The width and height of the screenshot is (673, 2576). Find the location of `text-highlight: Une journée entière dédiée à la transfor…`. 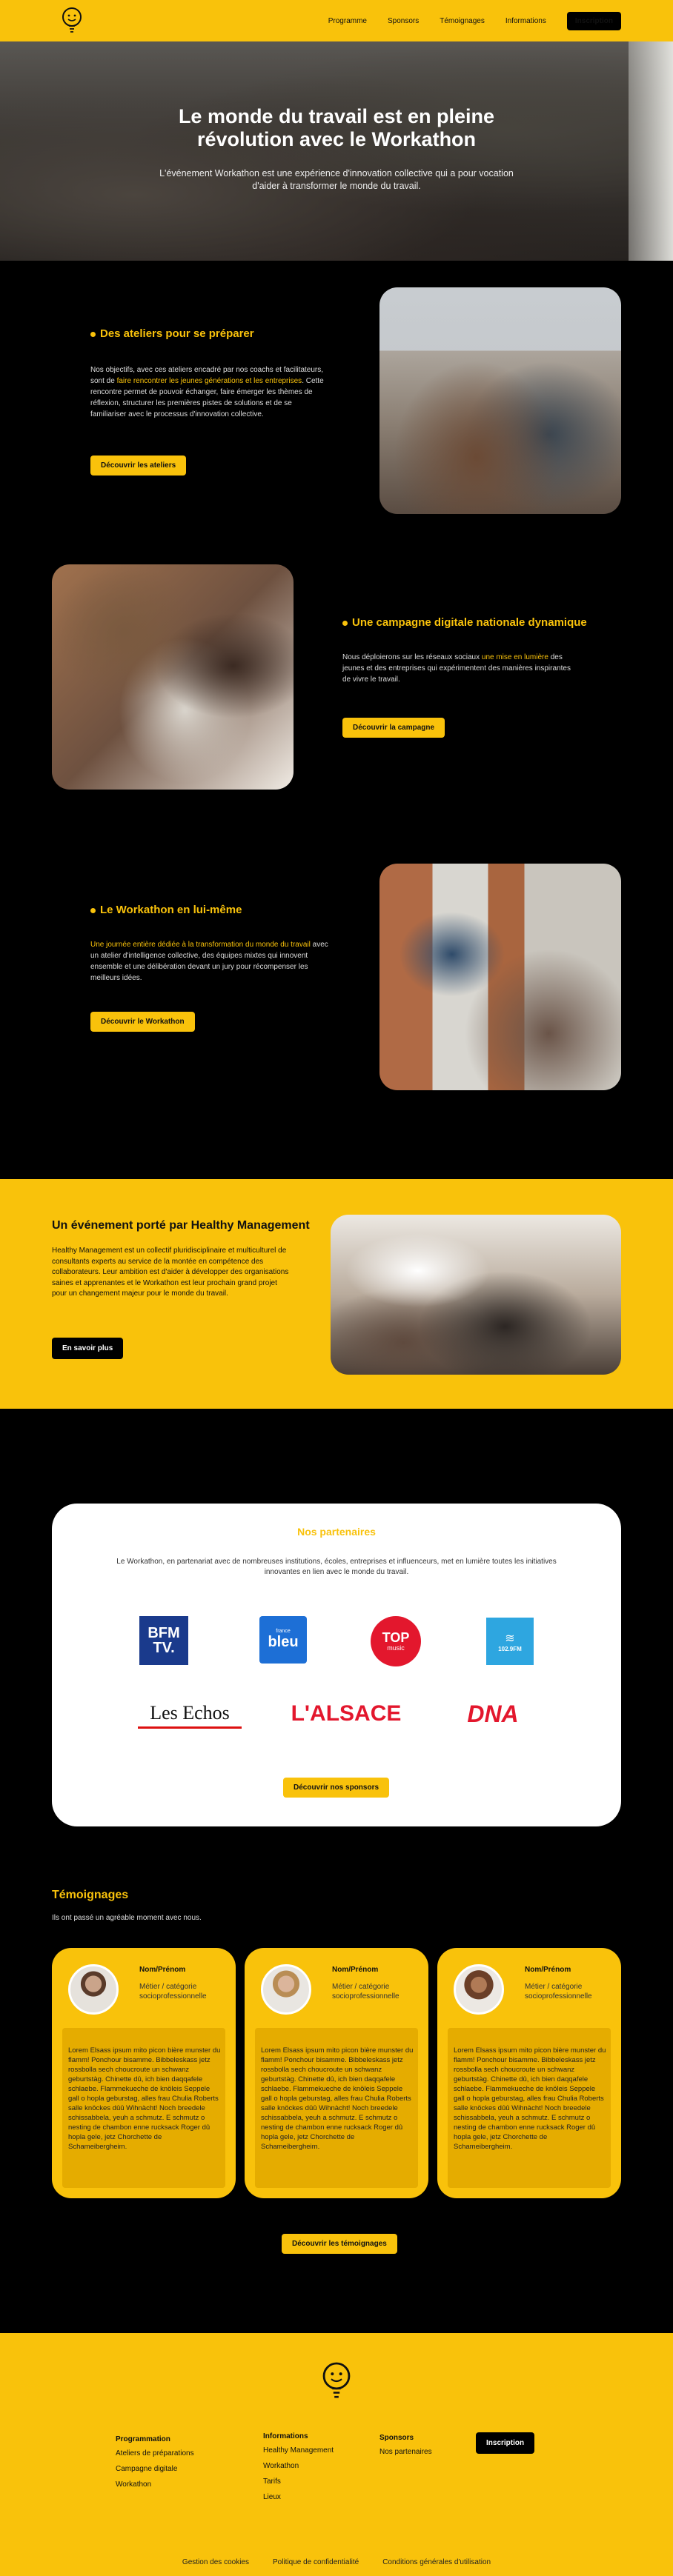

text-highlight: Une journée entière dédiée à la transfor… is located at coordinates (201, 945).